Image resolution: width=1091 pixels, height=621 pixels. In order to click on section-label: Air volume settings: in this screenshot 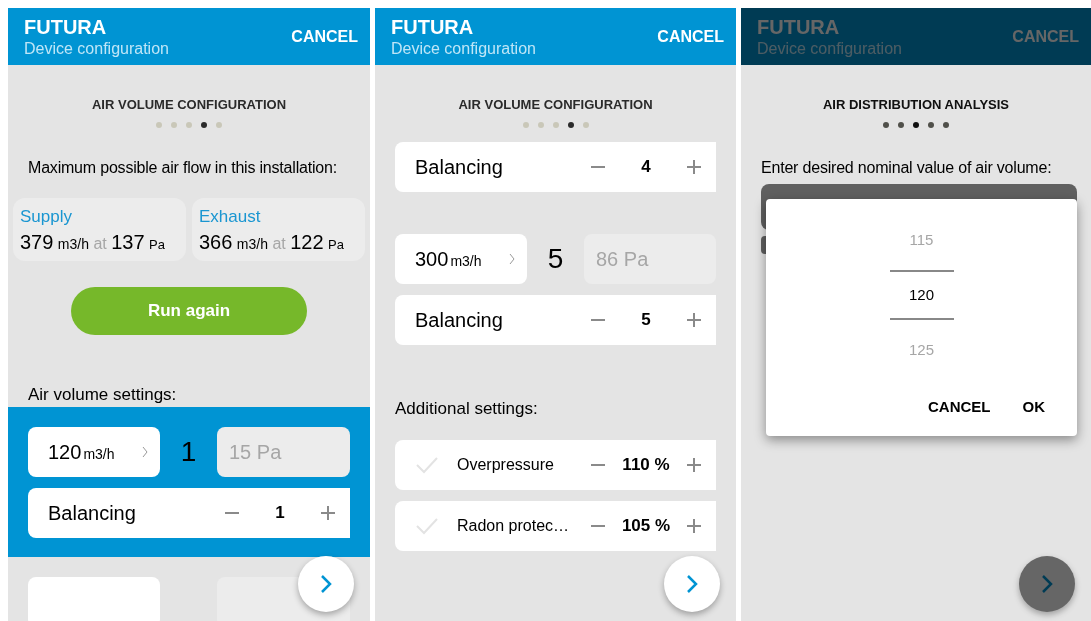, I will do `click(103, 395)`.